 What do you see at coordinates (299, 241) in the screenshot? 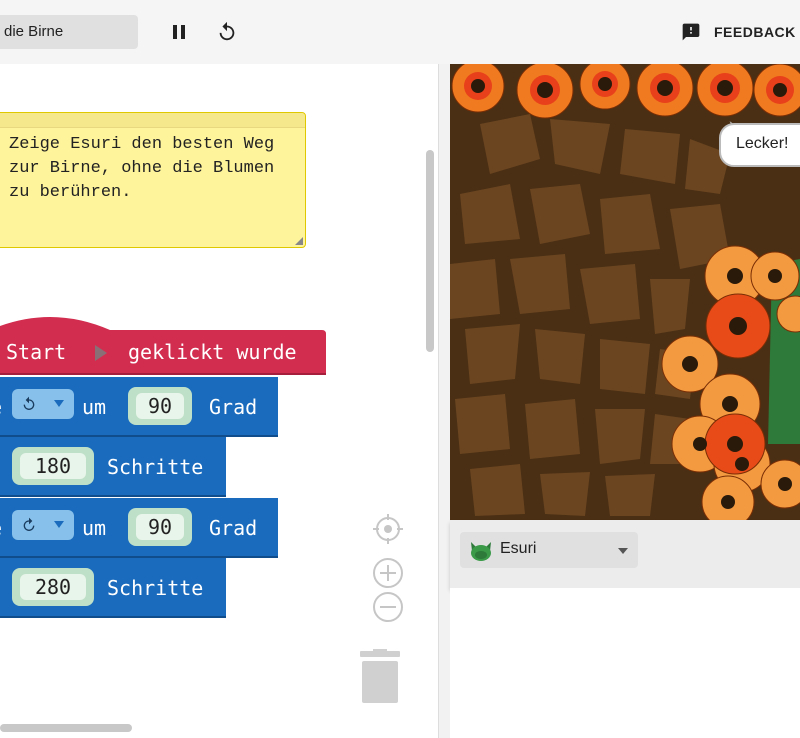
I see `comment-resize-handle` at bounding box center [299, 241].